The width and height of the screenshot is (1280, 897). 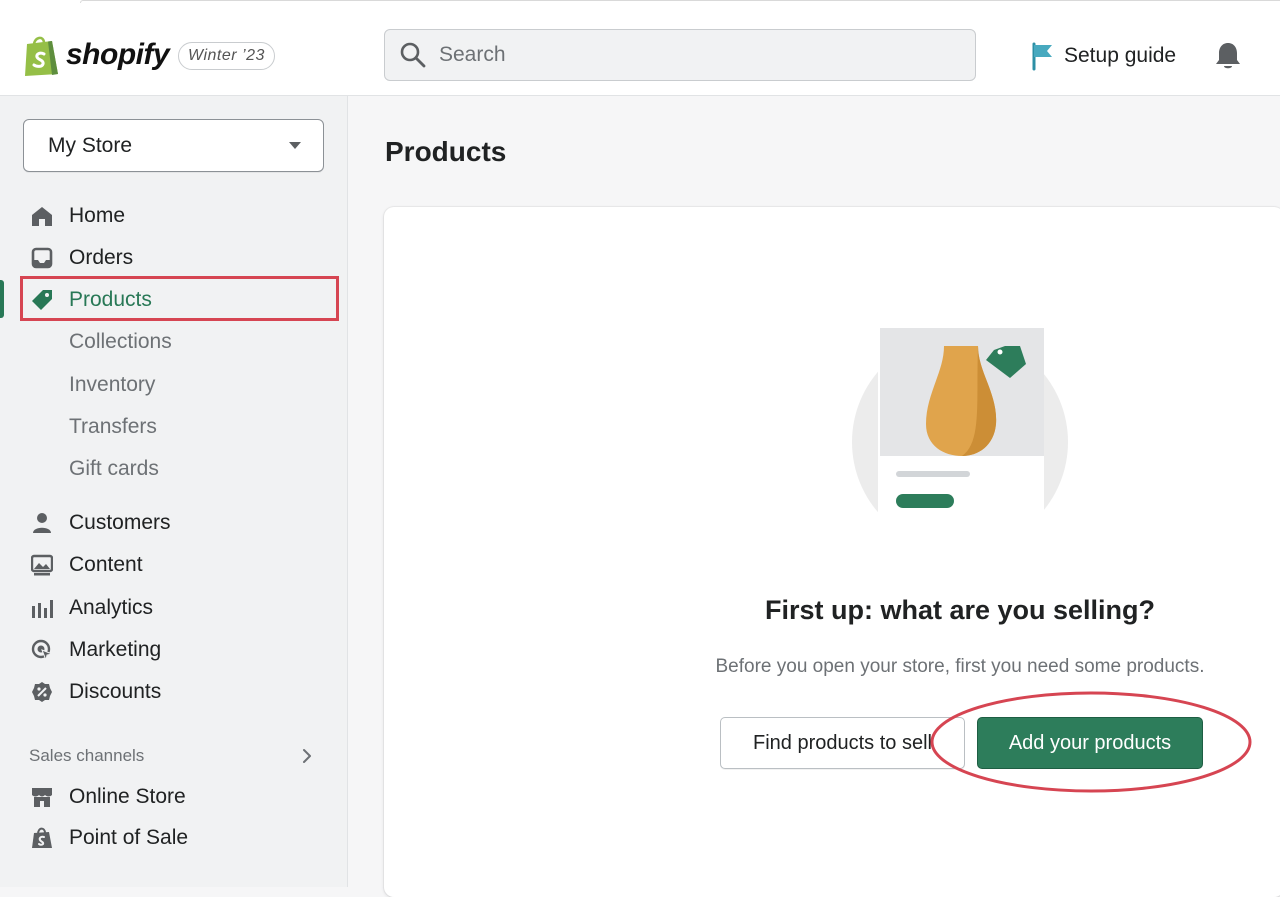 What do you see at coordinates (1228, 56) in the screenshot?
I see `bell-icon` at bounding box center [1228, 56].